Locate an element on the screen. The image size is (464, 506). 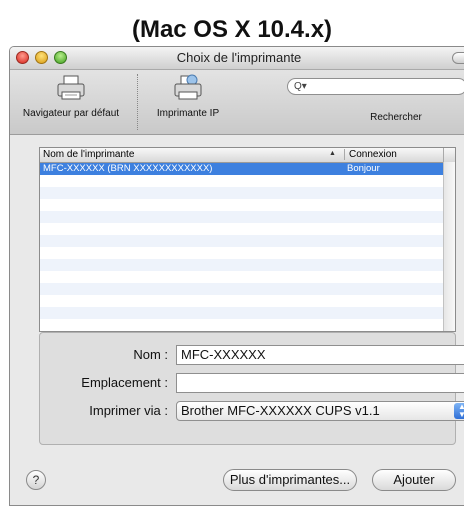
column-header-connection: Connexion is located at coordinates (393, 154).